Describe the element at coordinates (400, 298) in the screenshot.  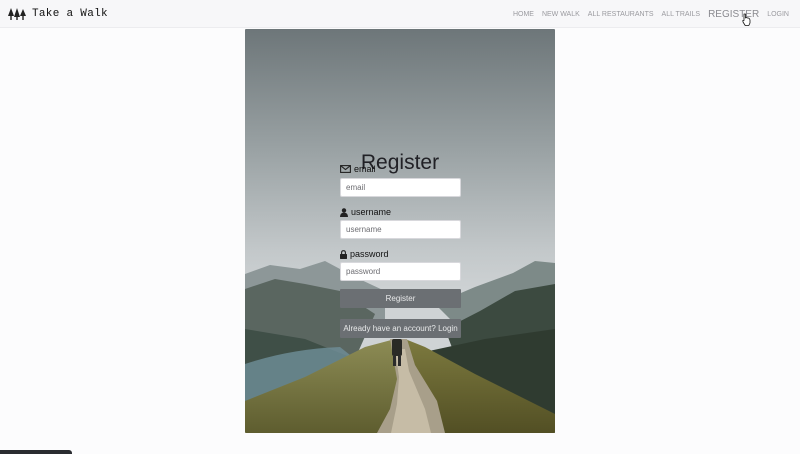
I see `register-button: Register` at that location.